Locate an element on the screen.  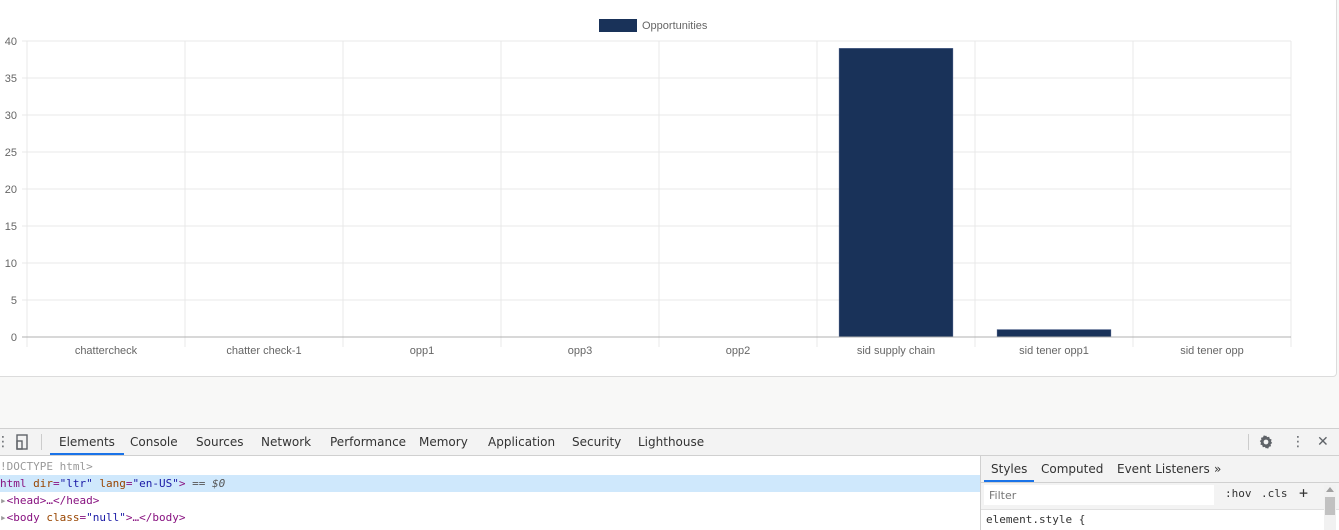
x-tick-label: opp3 is located at coordinates (580, 351).